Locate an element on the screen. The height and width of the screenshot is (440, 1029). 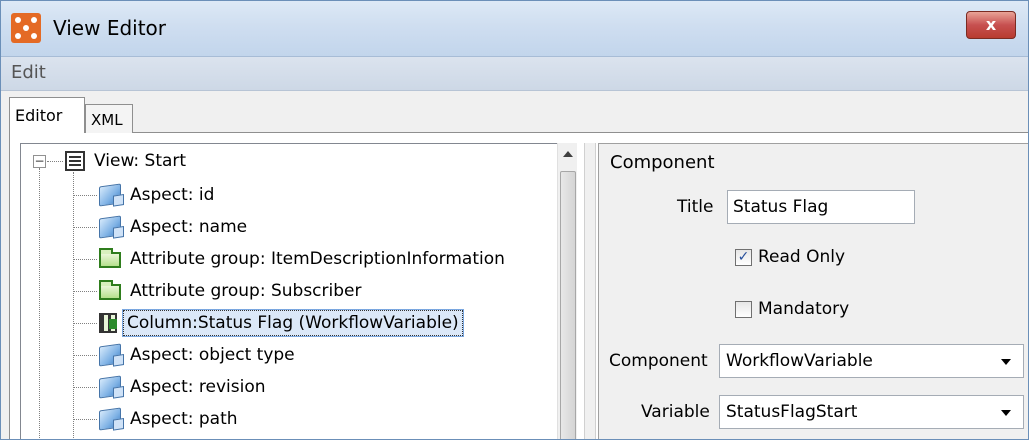
component-value: WorkflowVariable is located at coordinates (799, 361).